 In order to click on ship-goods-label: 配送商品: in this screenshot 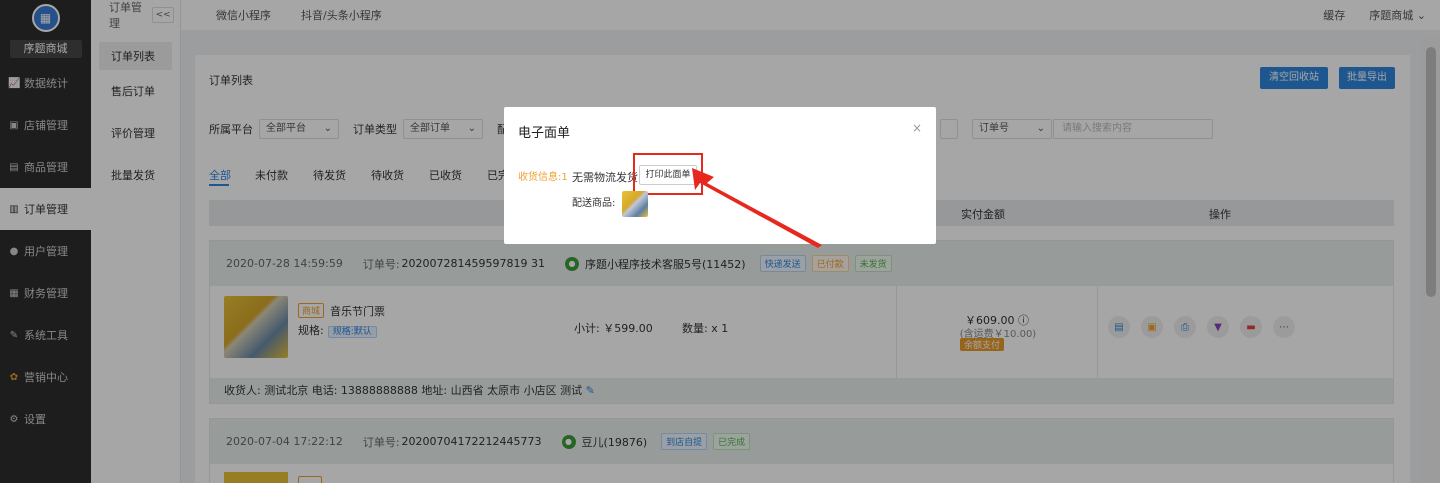, I will do `click(594, 203)`.